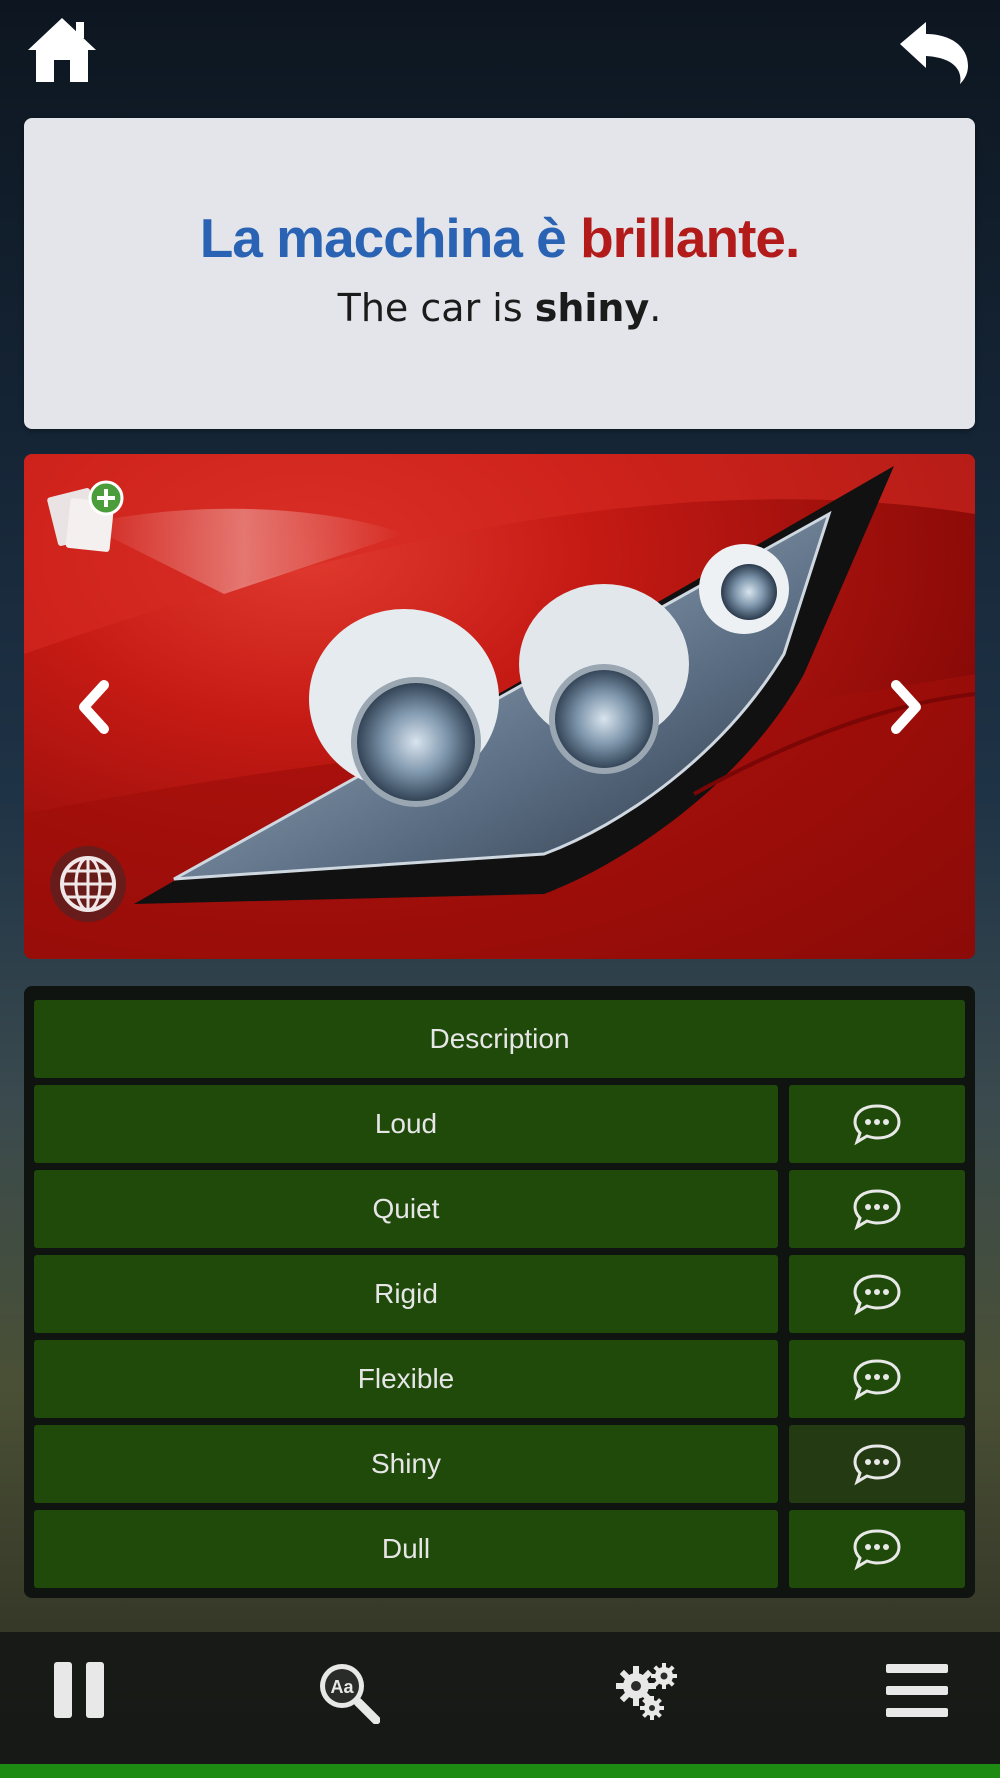 The height and width of the screenshot is (1778, 1000). I want to click on home-button, so click(62, 50).